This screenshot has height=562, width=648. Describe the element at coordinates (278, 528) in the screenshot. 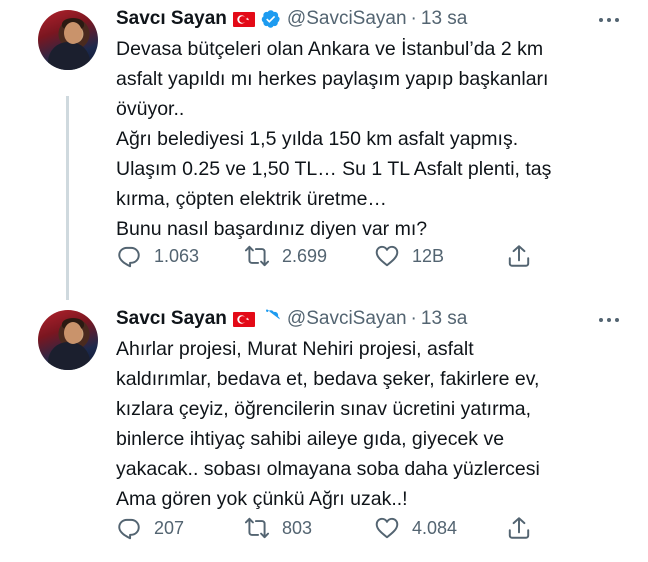

I see `retweet-button: 803` at that location.